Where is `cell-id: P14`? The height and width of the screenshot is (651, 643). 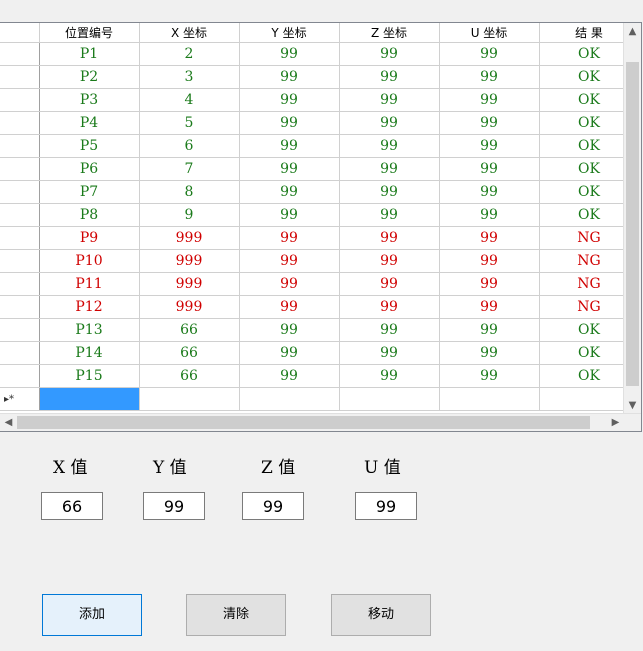 cell-id: P14 is located at coordinates (89, 353).